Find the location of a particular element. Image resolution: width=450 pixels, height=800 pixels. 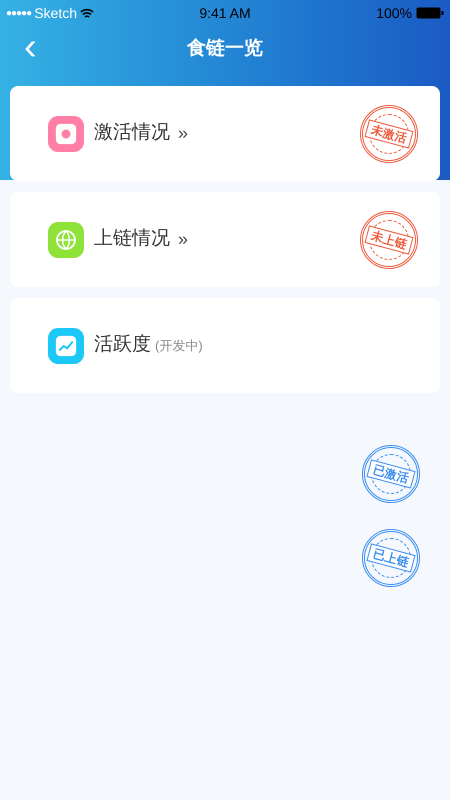

status-note: (开发中) is located at coordinates (179, 345).